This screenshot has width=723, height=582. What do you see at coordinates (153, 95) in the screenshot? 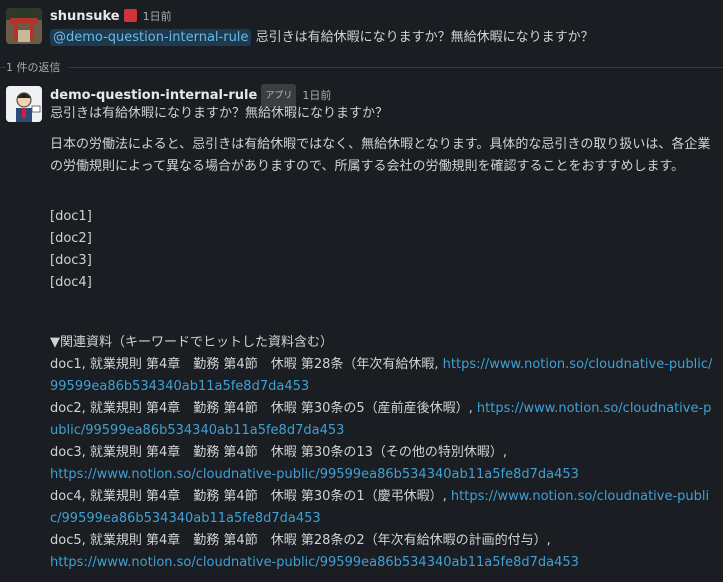
I see `bot-name: demo-question-internal-rule` at bounding box center [153, 95].